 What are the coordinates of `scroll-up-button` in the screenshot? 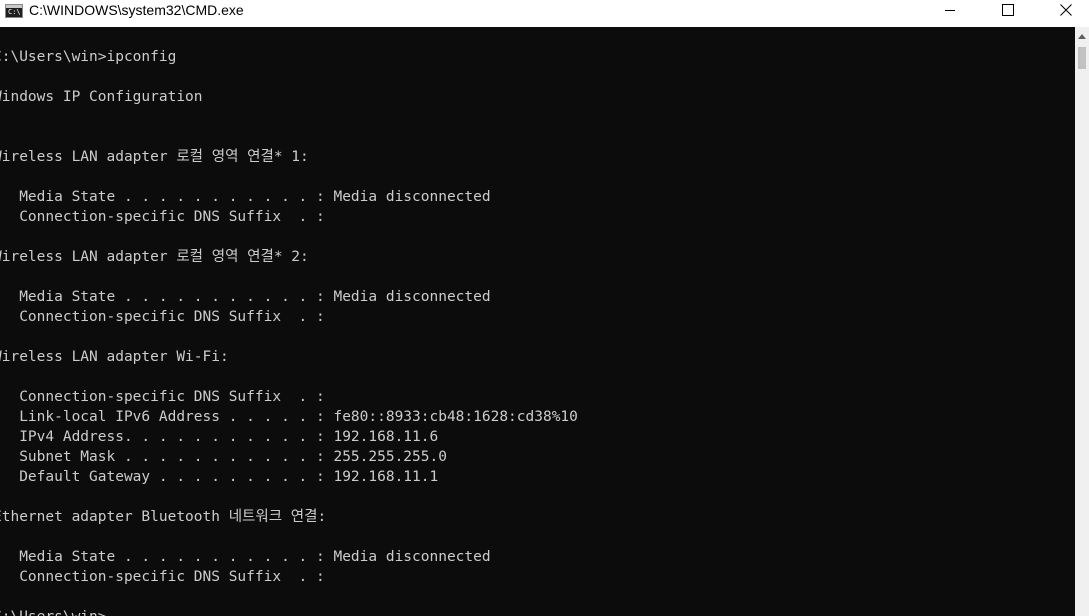 It's located at (1082, 36).